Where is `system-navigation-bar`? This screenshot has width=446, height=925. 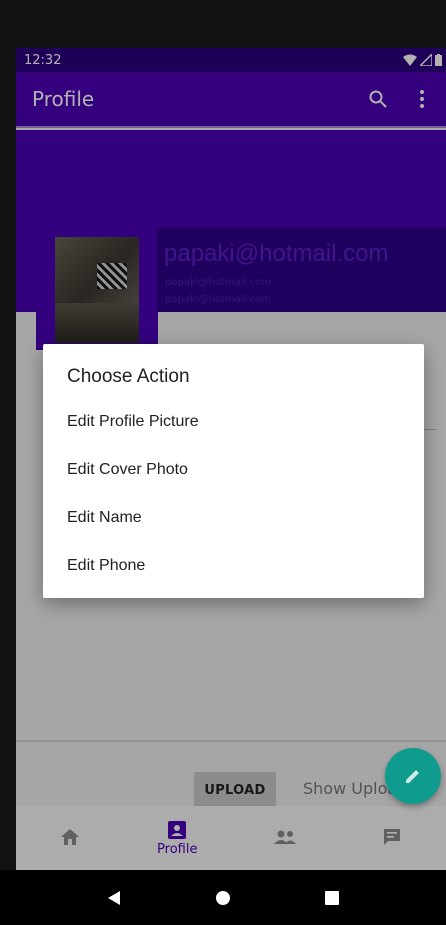 system-navigation-bar is located at coordinates (223, 897).